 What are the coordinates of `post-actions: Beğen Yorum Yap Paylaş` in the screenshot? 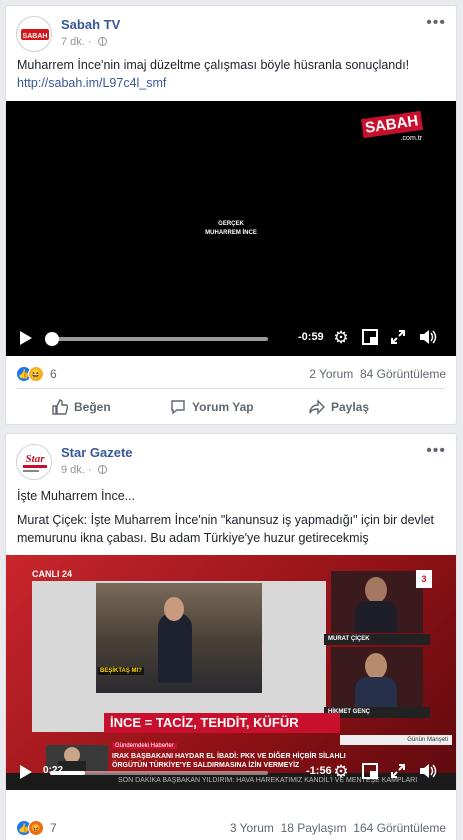 It's located at (231, 406).